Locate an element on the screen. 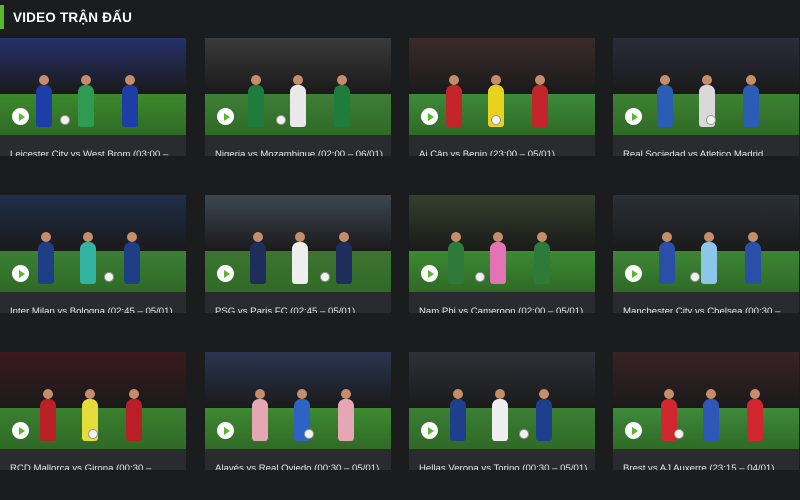 The image size is (800, 500). video-card: Brest vs AJ Auxerre (23:15 – 04/01) is located at coordinates (706, 411).